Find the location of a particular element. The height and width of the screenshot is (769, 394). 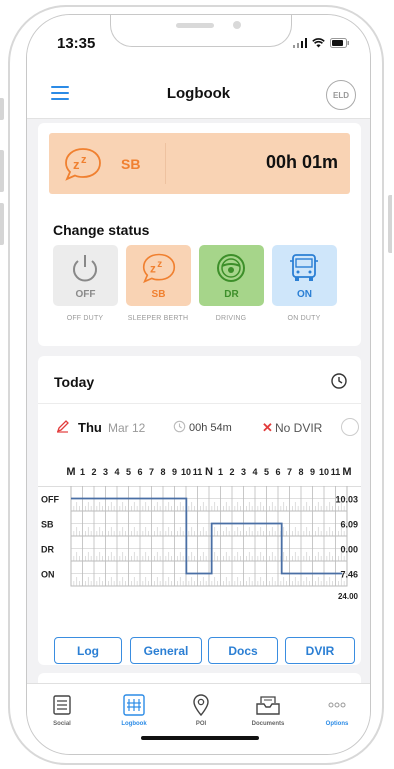

bottom-tab-bar: Social Logbook POI Documents Options is located at coordinates (198, 718).